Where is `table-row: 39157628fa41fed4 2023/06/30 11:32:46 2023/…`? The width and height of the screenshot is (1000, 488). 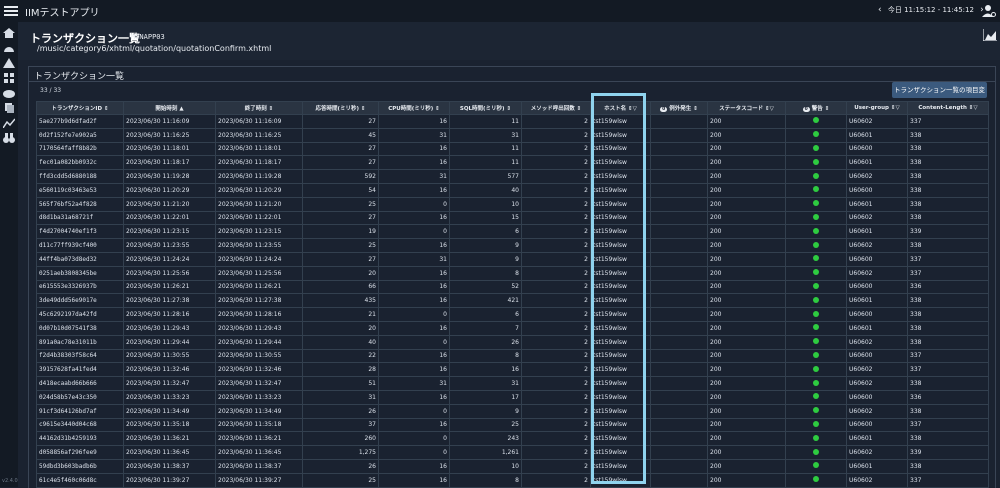
table-row: 39157628fa41fed4 2023/06/30 11:32:46 2023/… is located at coordinates (512, 370).